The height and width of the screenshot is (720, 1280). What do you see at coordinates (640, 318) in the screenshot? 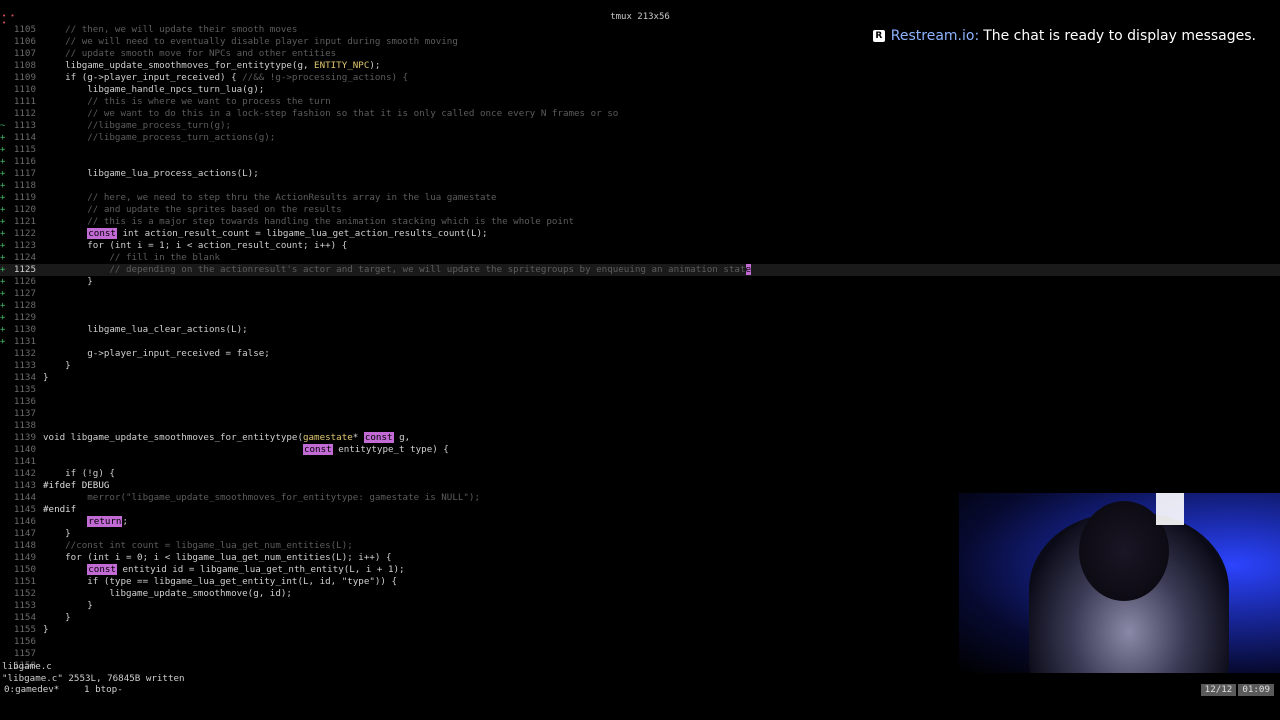
I see `code-line: +1129` at bounding box center [640, 318].